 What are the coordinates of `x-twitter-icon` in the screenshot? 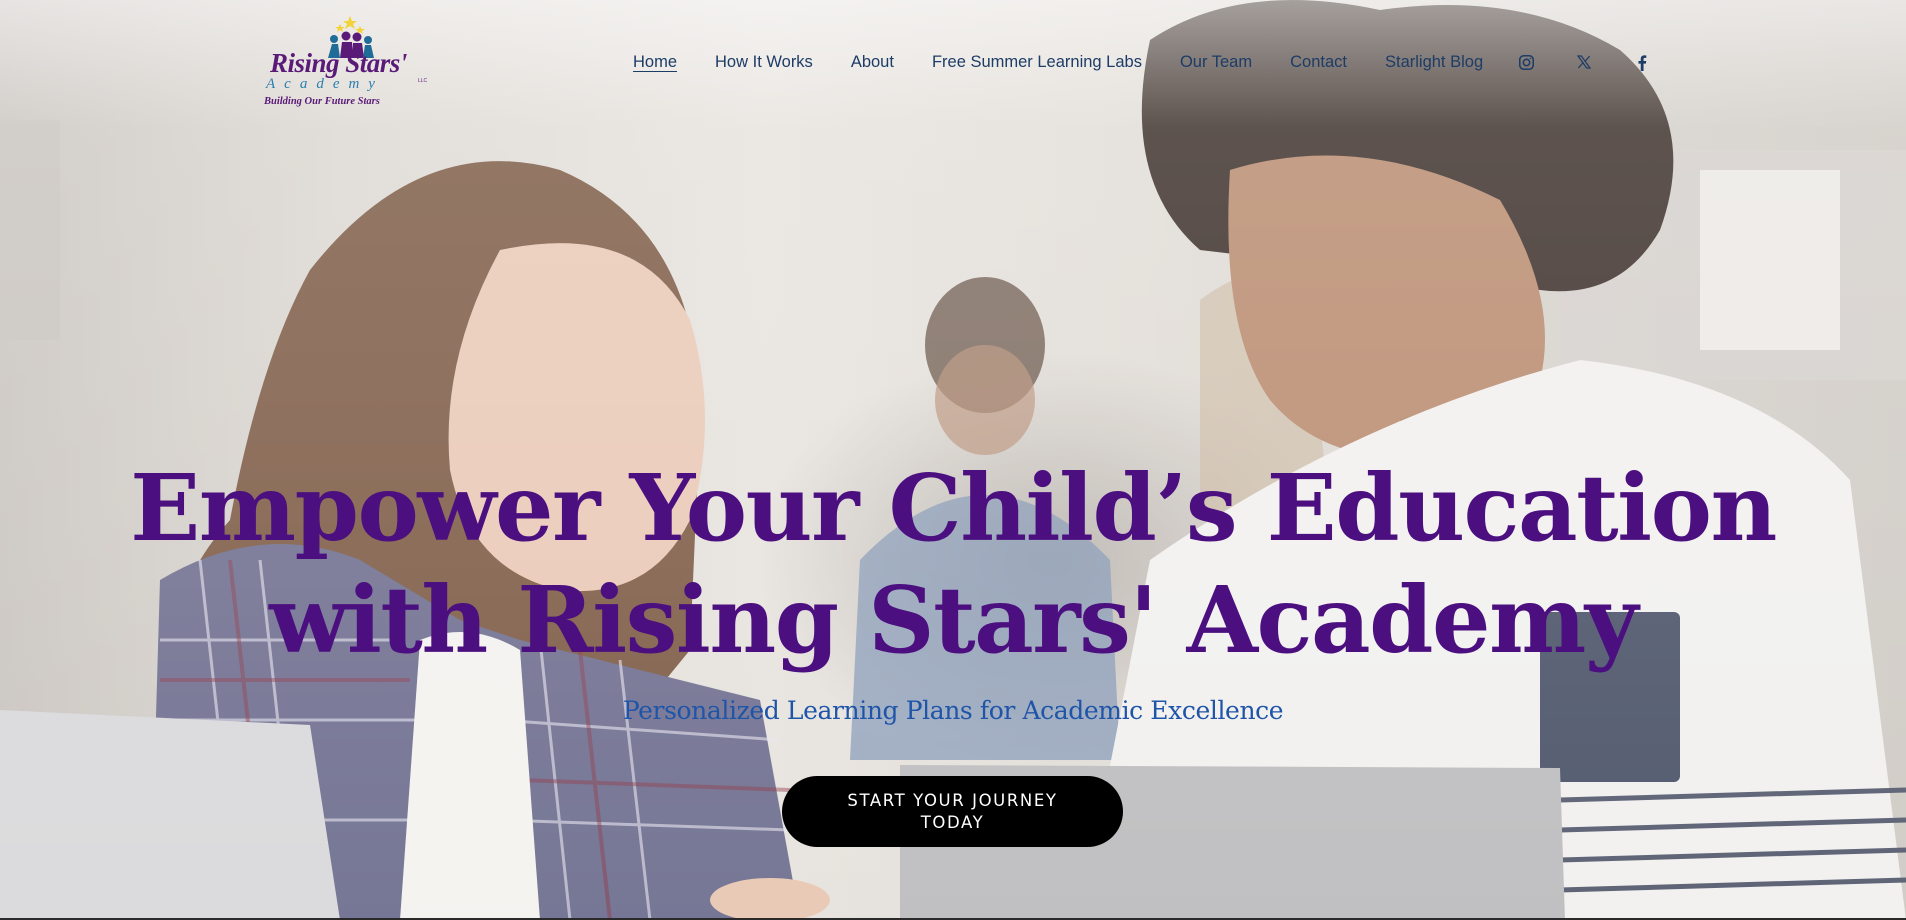 It's located at (1584, 62).